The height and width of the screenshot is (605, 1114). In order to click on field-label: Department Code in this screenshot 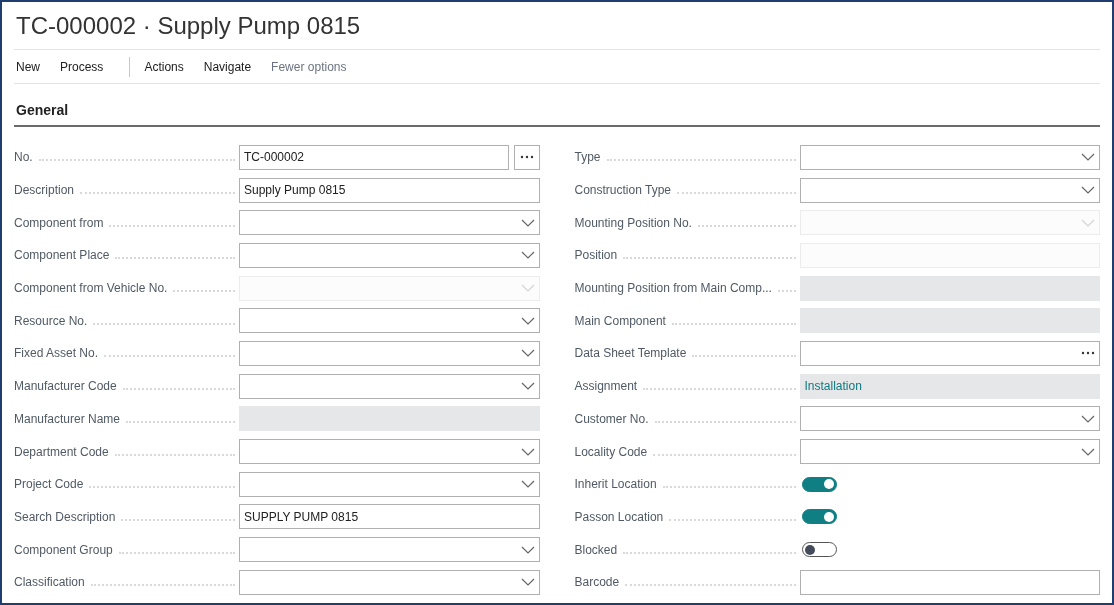, I will do `click(62, 452)`.